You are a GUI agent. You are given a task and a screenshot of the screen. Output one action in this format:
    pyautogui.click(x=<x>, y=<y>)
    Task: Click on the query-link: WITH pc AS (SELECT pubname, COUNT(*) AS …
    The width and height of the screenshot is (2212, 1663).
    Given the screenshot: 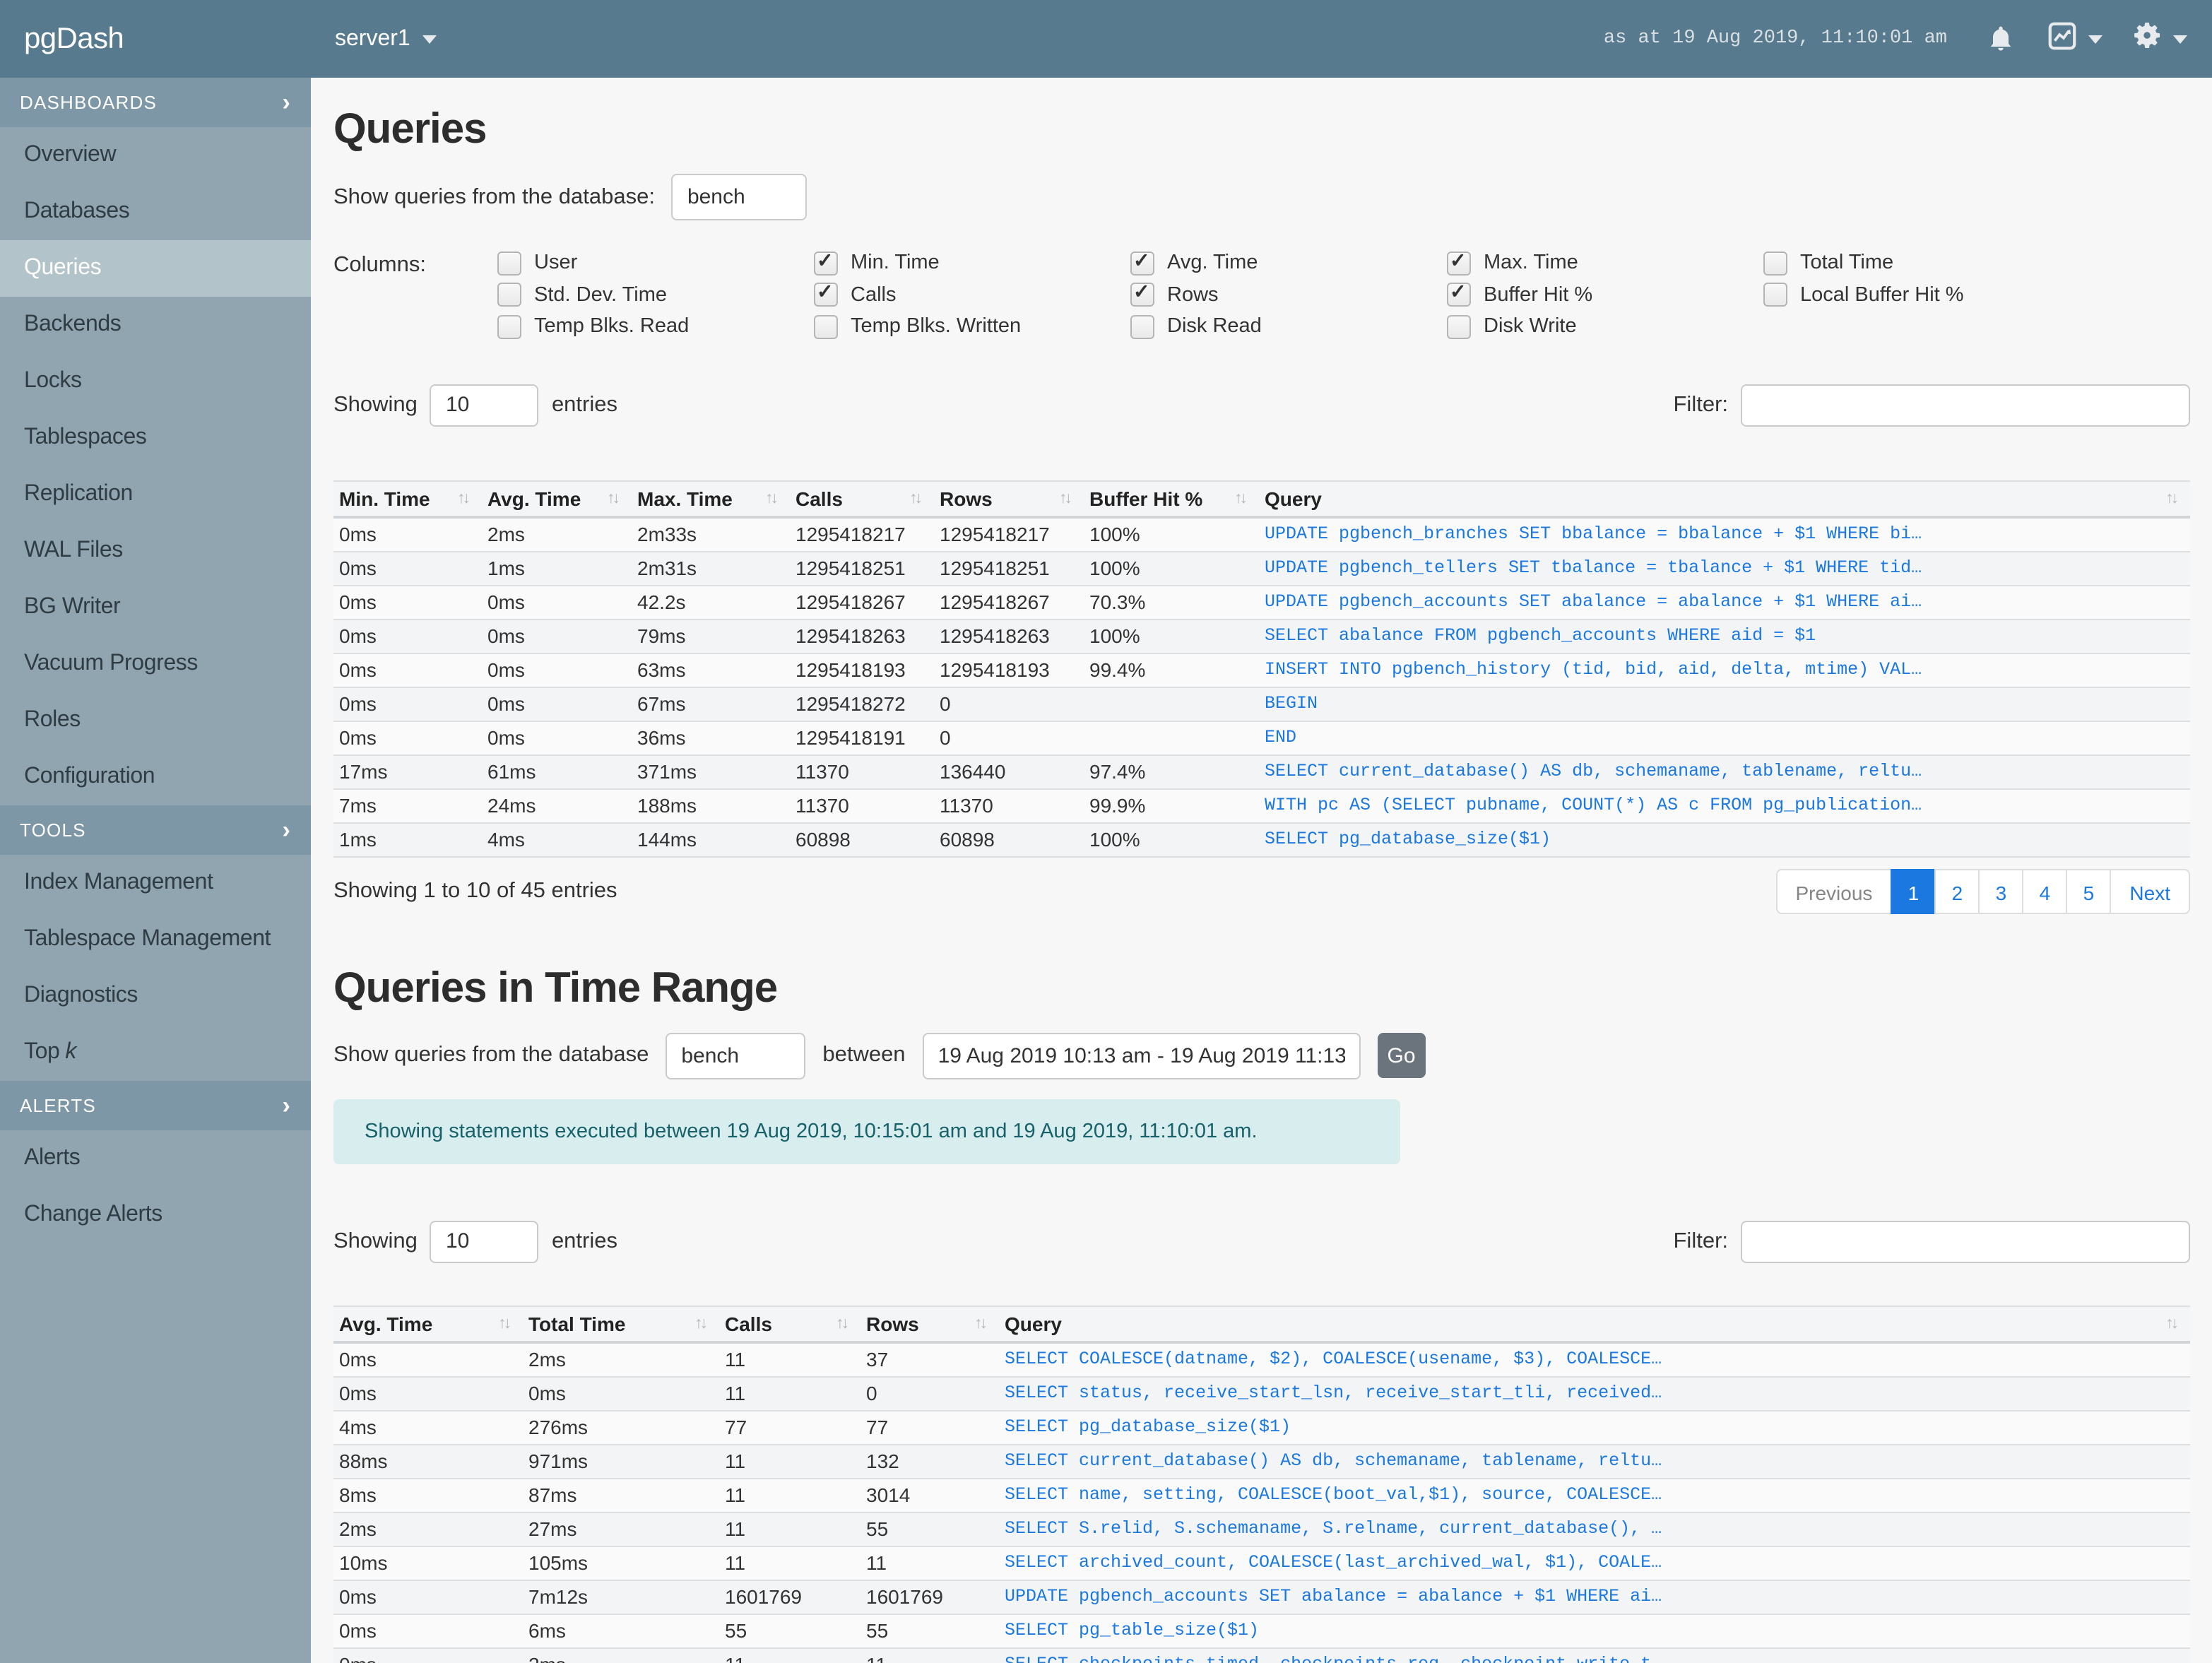 What is the action you would take?
    pyautogui.click(x=1724, y=805)
    